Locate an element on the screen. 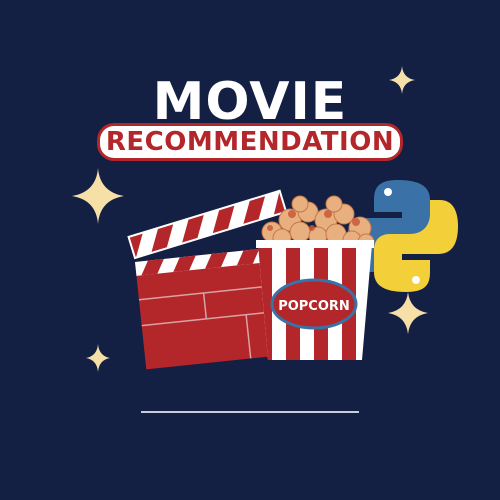  popcorn-bucket-icon is located at coordinates (315, 277).